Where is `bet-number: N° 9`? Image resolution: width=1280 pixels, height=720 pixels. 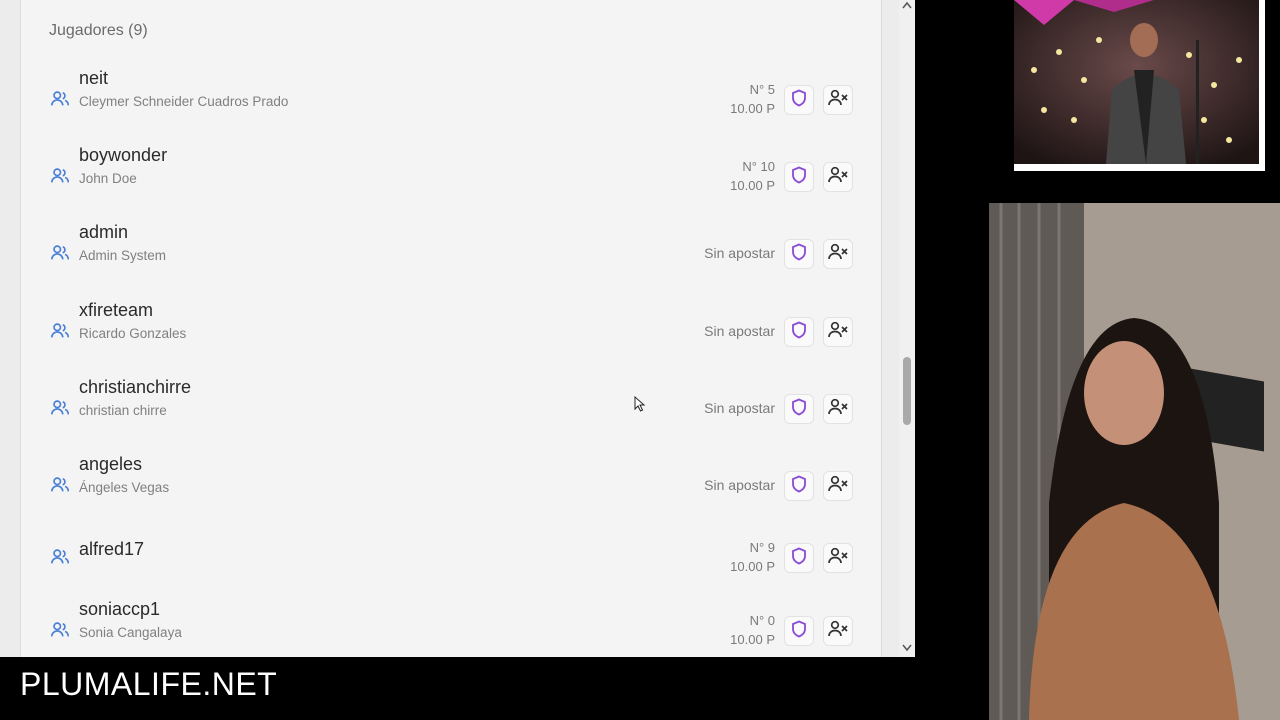
bet-number: N° 9 is located at coordinates (762, 547).